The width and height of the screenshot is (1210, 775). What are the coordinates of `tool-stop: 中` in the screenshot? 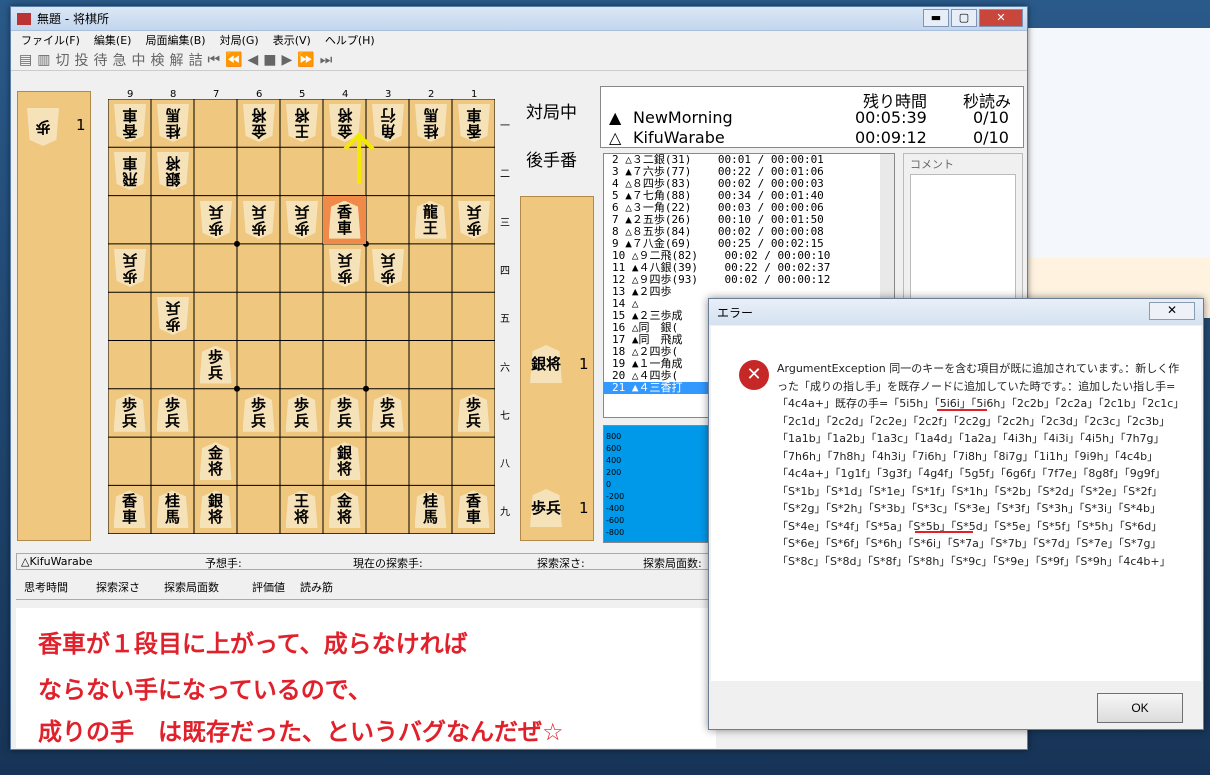 It's located at (138, 60).